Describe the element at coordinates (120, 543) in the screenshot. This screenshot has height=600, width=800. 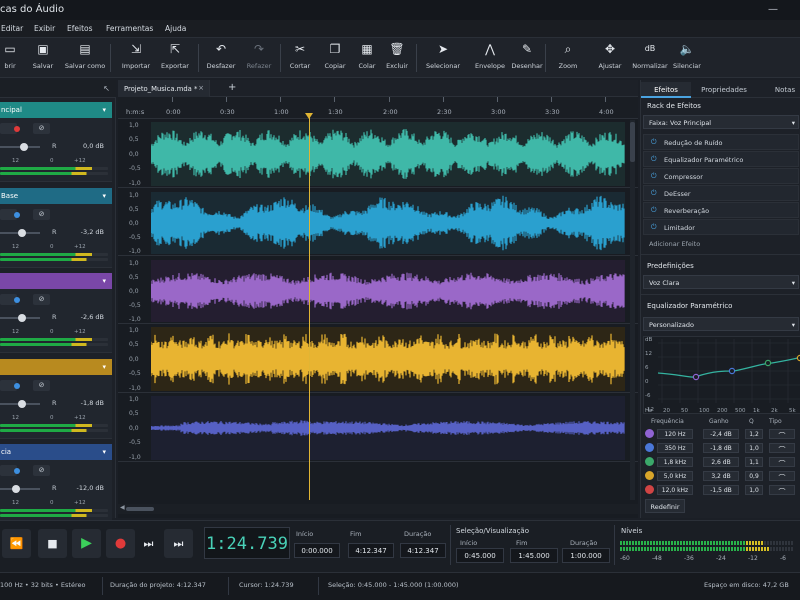
I see `record-button: ●` at that location.